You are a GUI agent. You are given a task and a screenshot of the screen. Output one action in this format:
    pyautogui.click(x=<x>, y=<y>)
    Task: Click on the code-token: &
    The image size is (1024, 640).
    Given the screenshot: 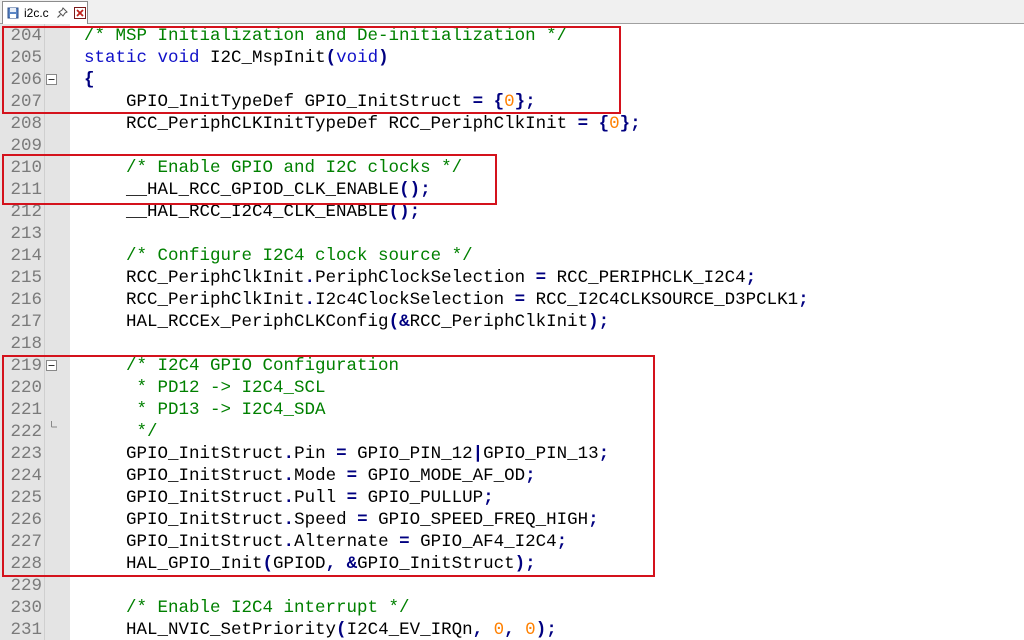 What is the action you would take?
    pyautogui.click(x=352, y=564)
    